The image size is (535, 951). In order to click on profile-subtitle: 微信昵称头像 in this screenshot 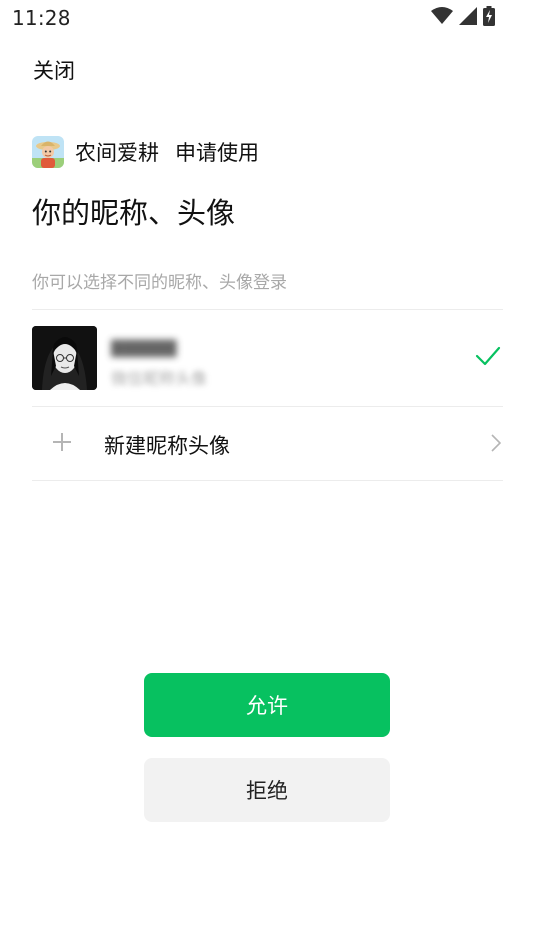, I will do `click(159, 378)`.